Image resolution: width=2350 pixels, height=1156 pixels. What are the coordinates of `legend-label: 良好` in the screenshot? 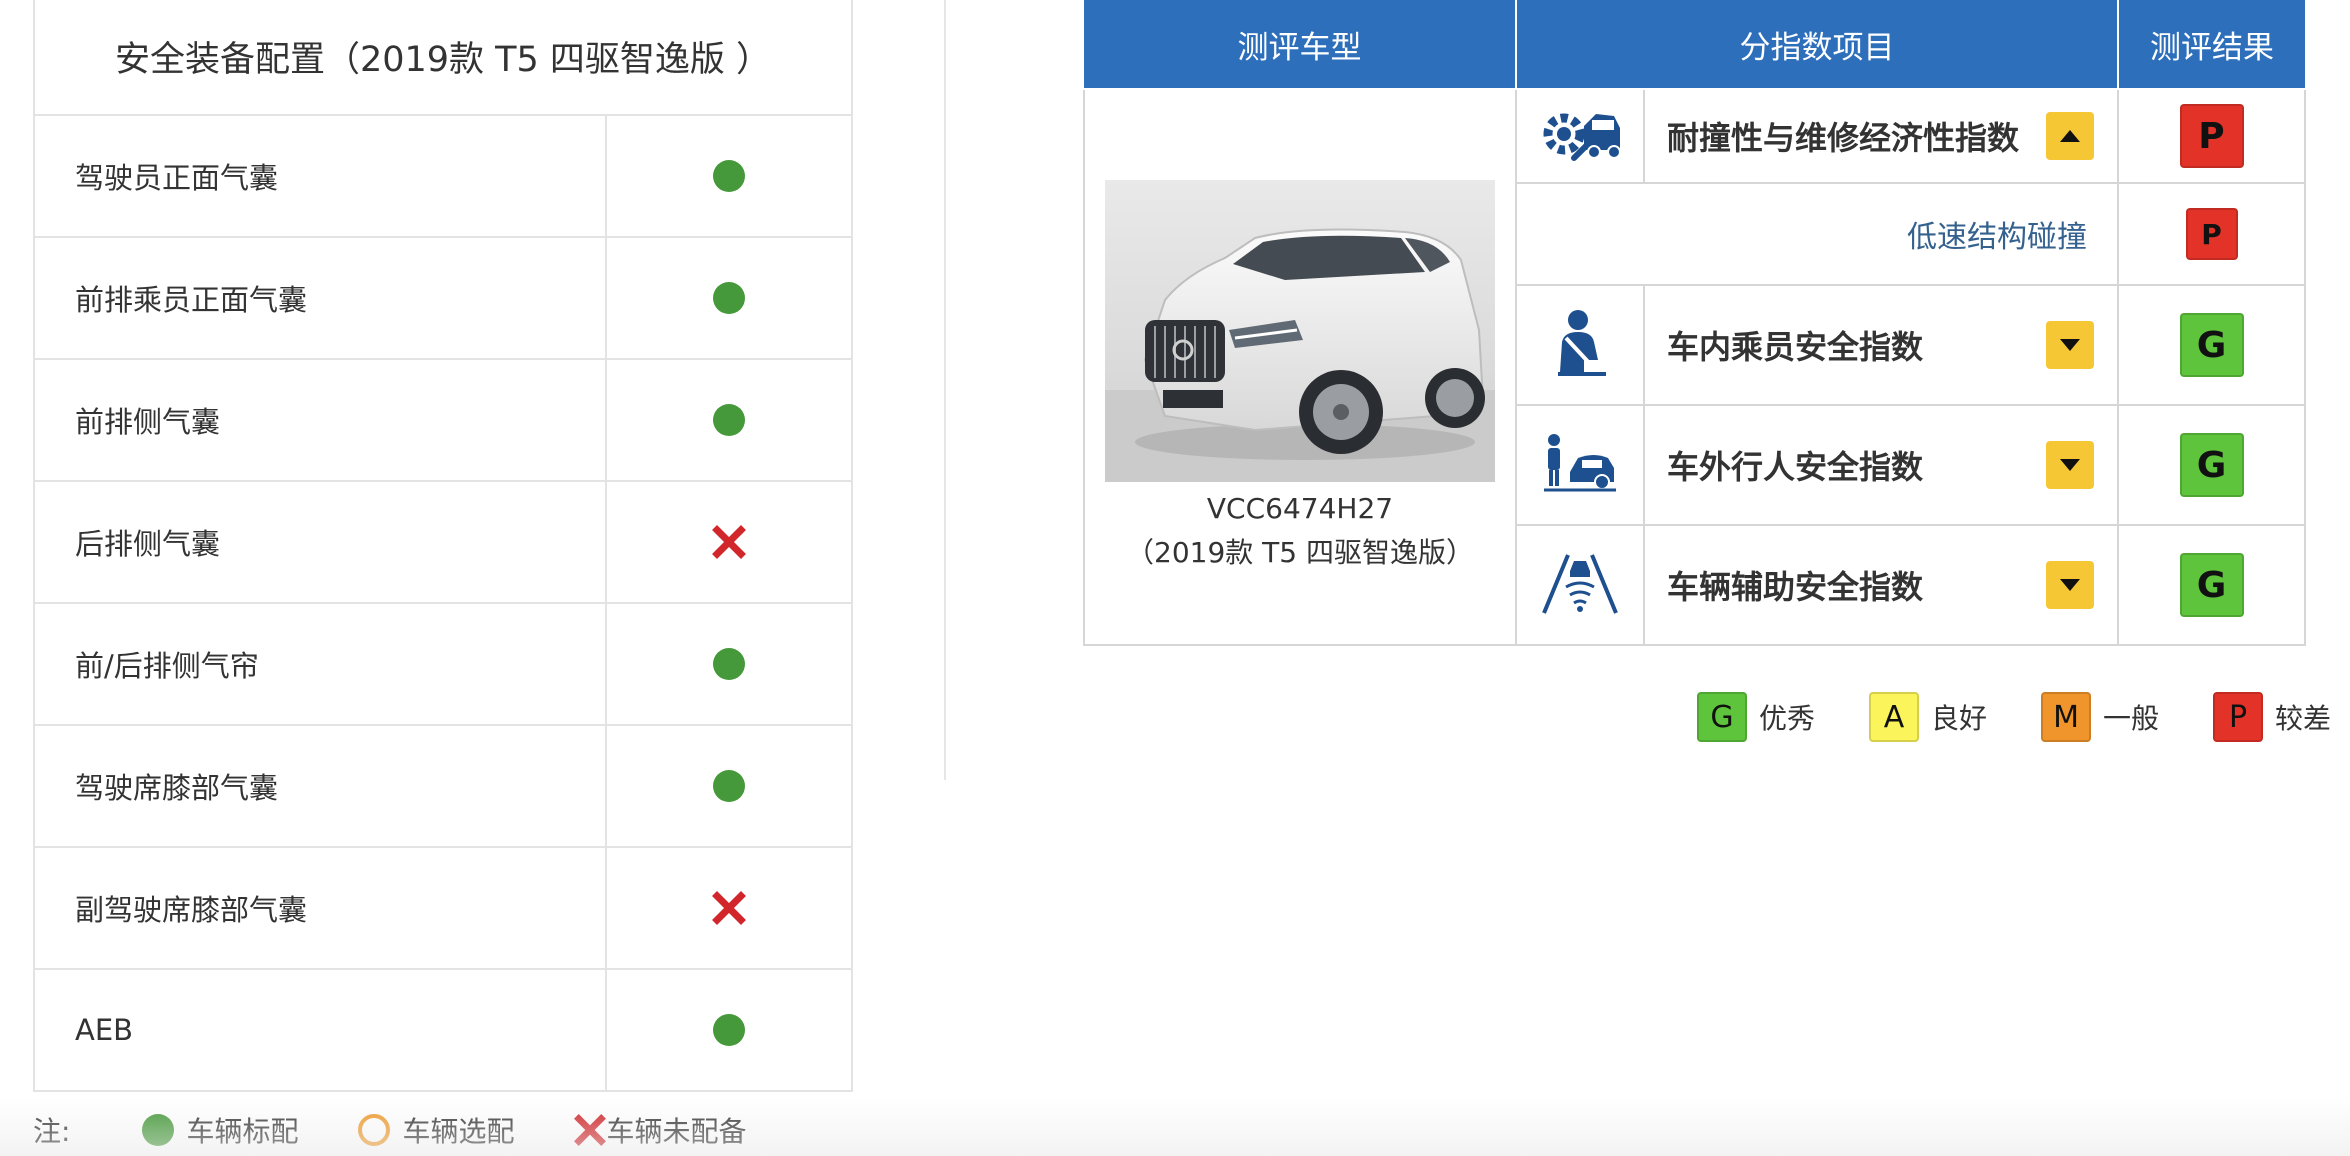 It's located at (1959, 718).